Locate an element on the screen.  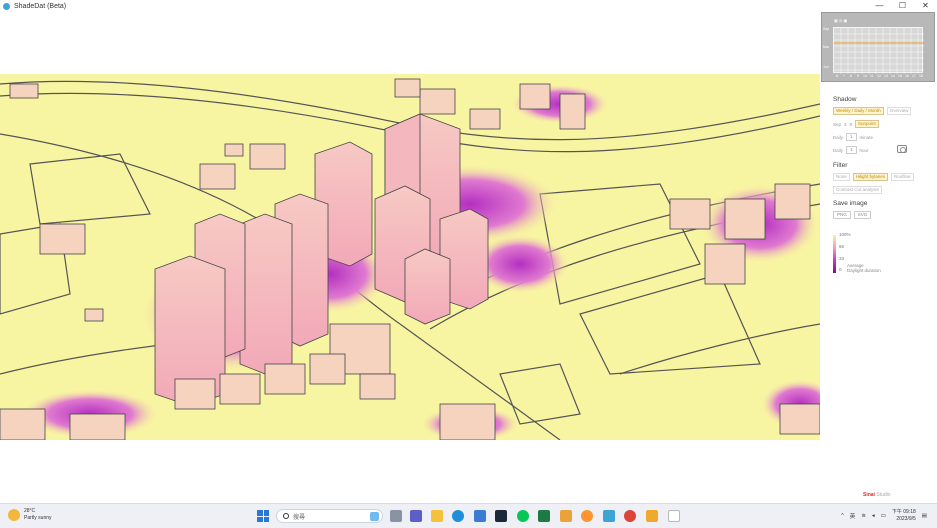
copilot-icon is located at coordinates (374, 516).